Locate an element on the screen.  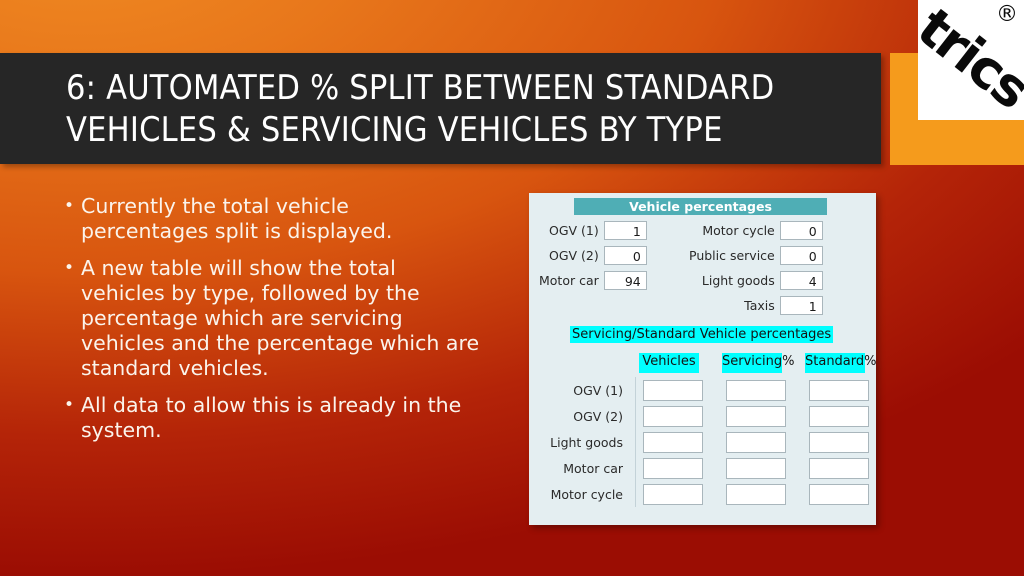
vehicle-percentages-left-group: OGV (1) 1 OGV (2) 0 Motor car 94 is located at coordinates (593, 255).